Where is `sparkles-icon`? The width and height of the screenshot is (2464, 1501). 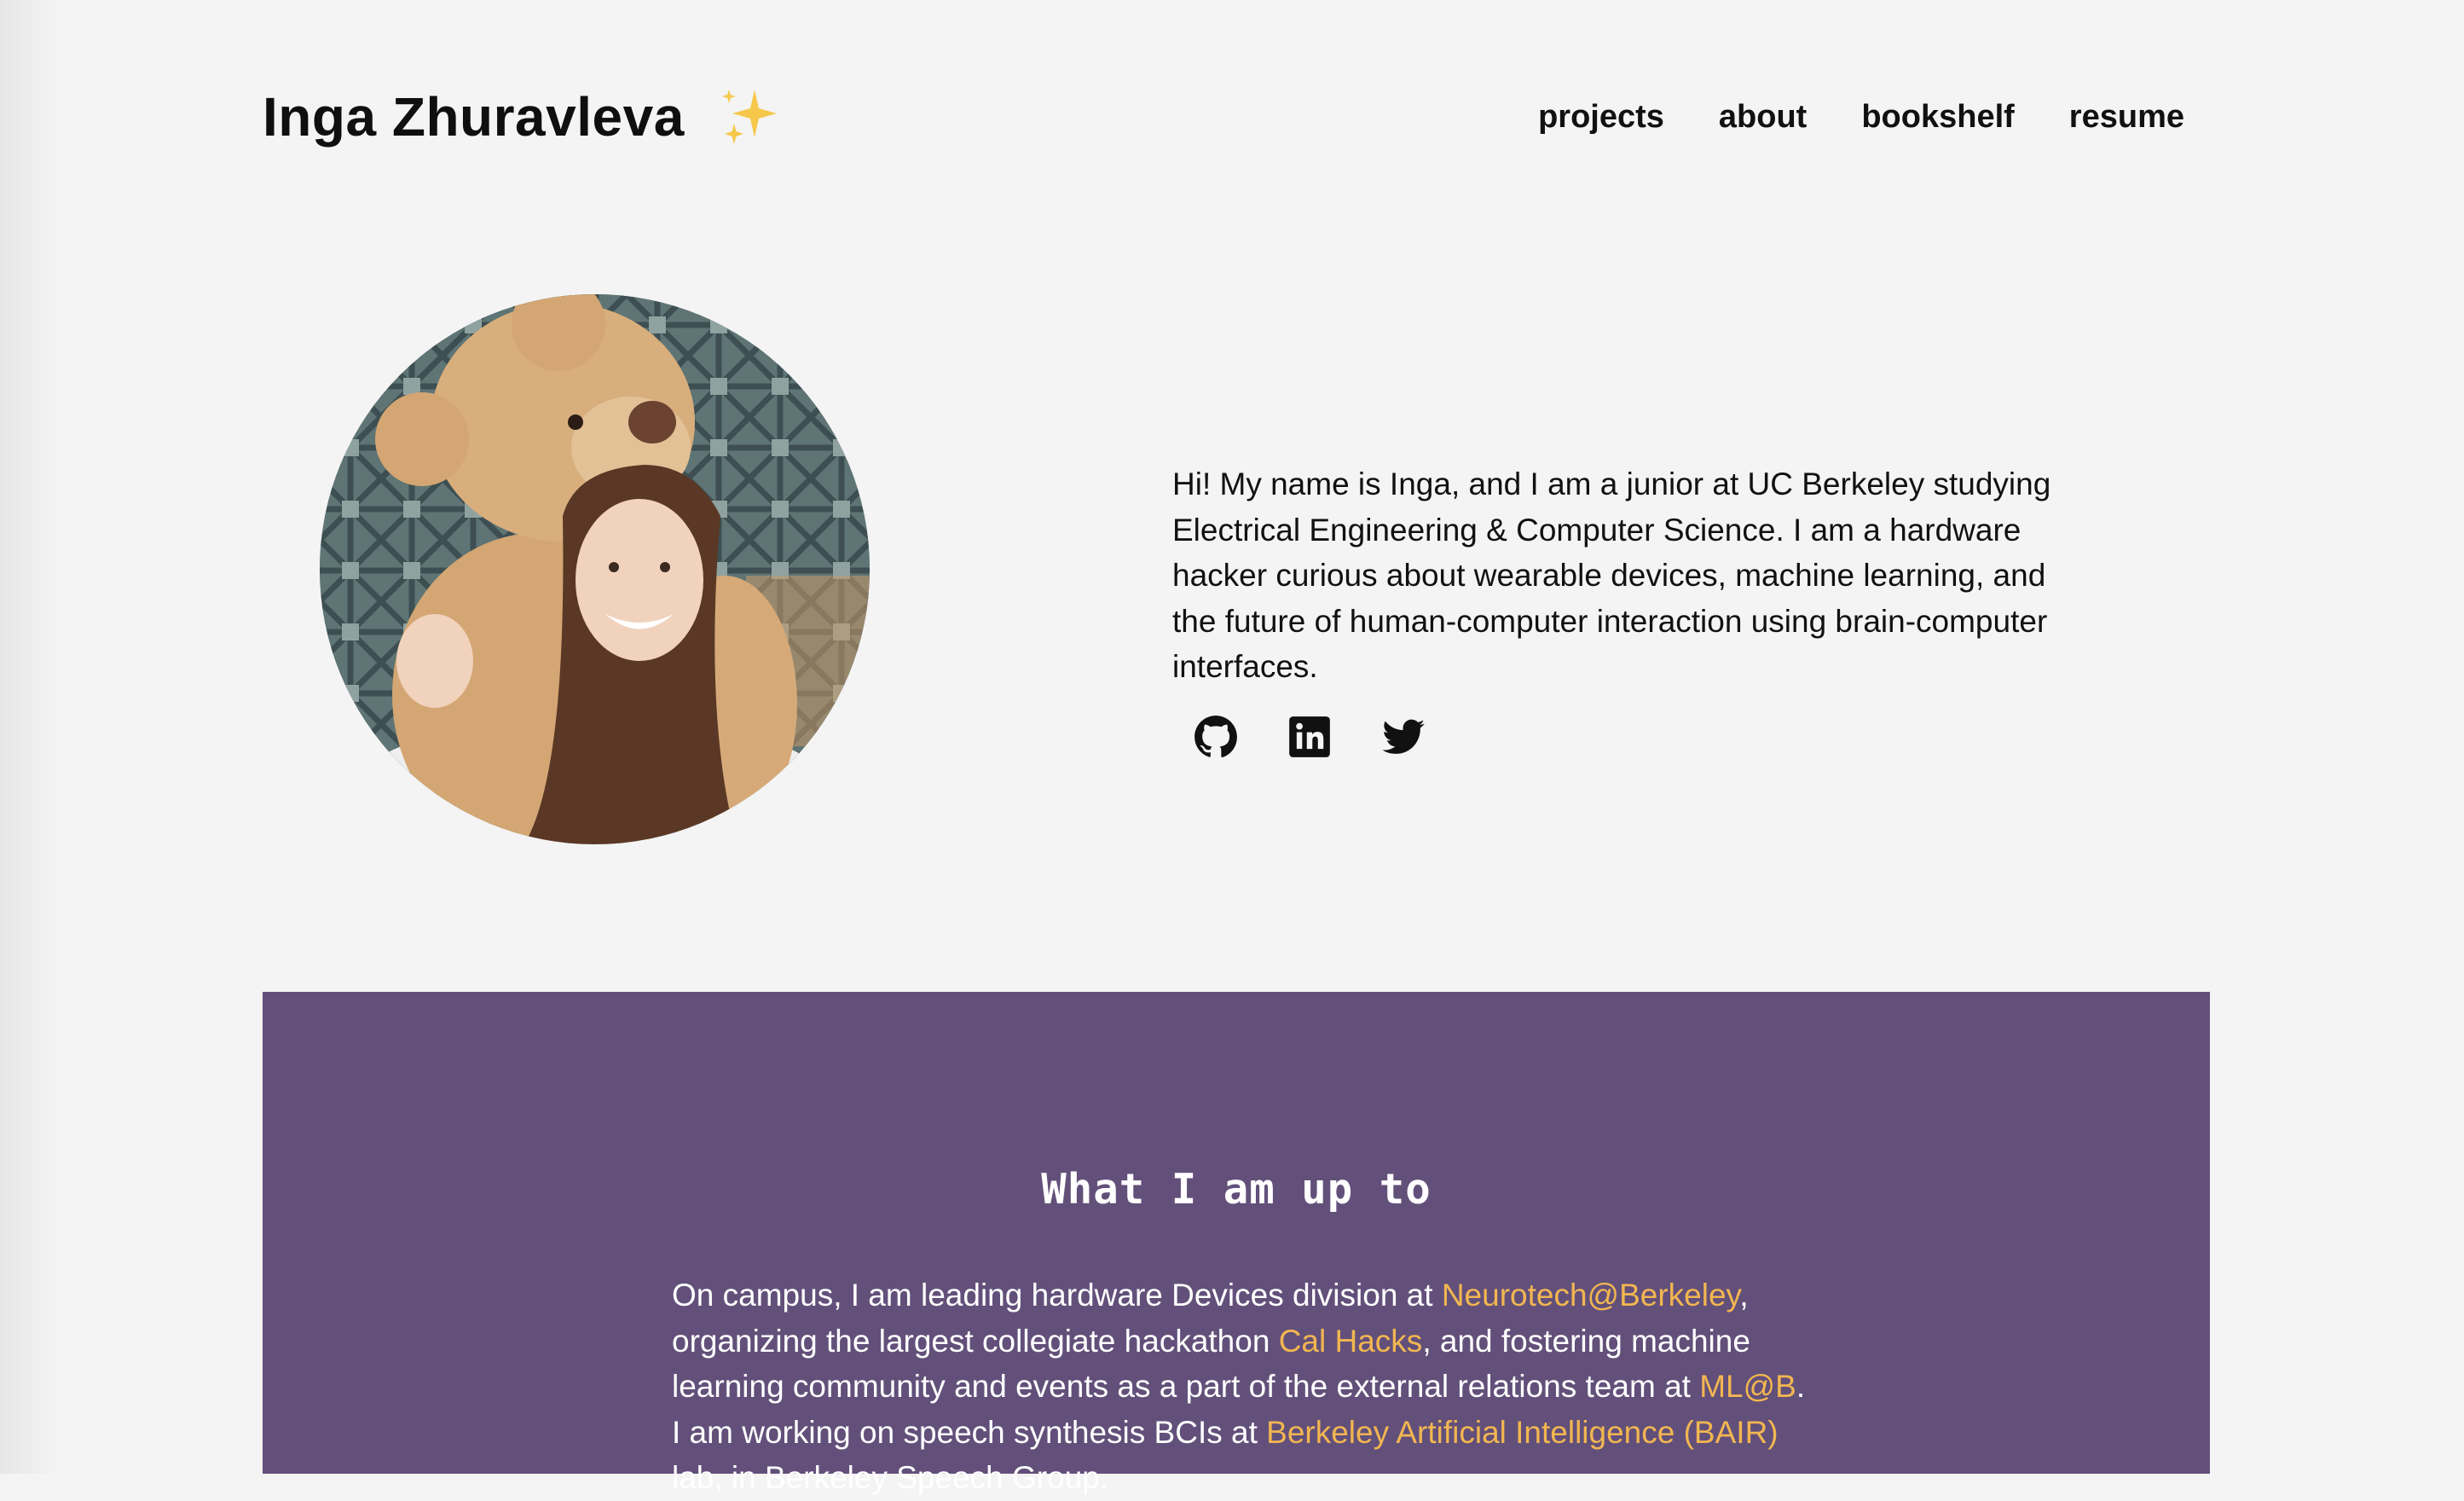
sparkles-icon is located at coordinates (749, 117).